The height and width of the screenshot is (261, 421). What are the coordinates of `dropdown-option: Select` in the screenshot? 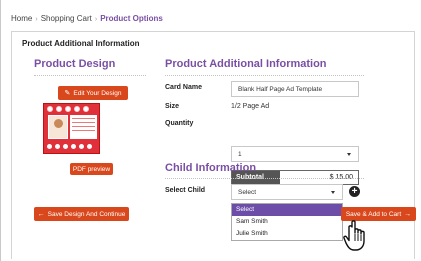 It's located at (287, 210).